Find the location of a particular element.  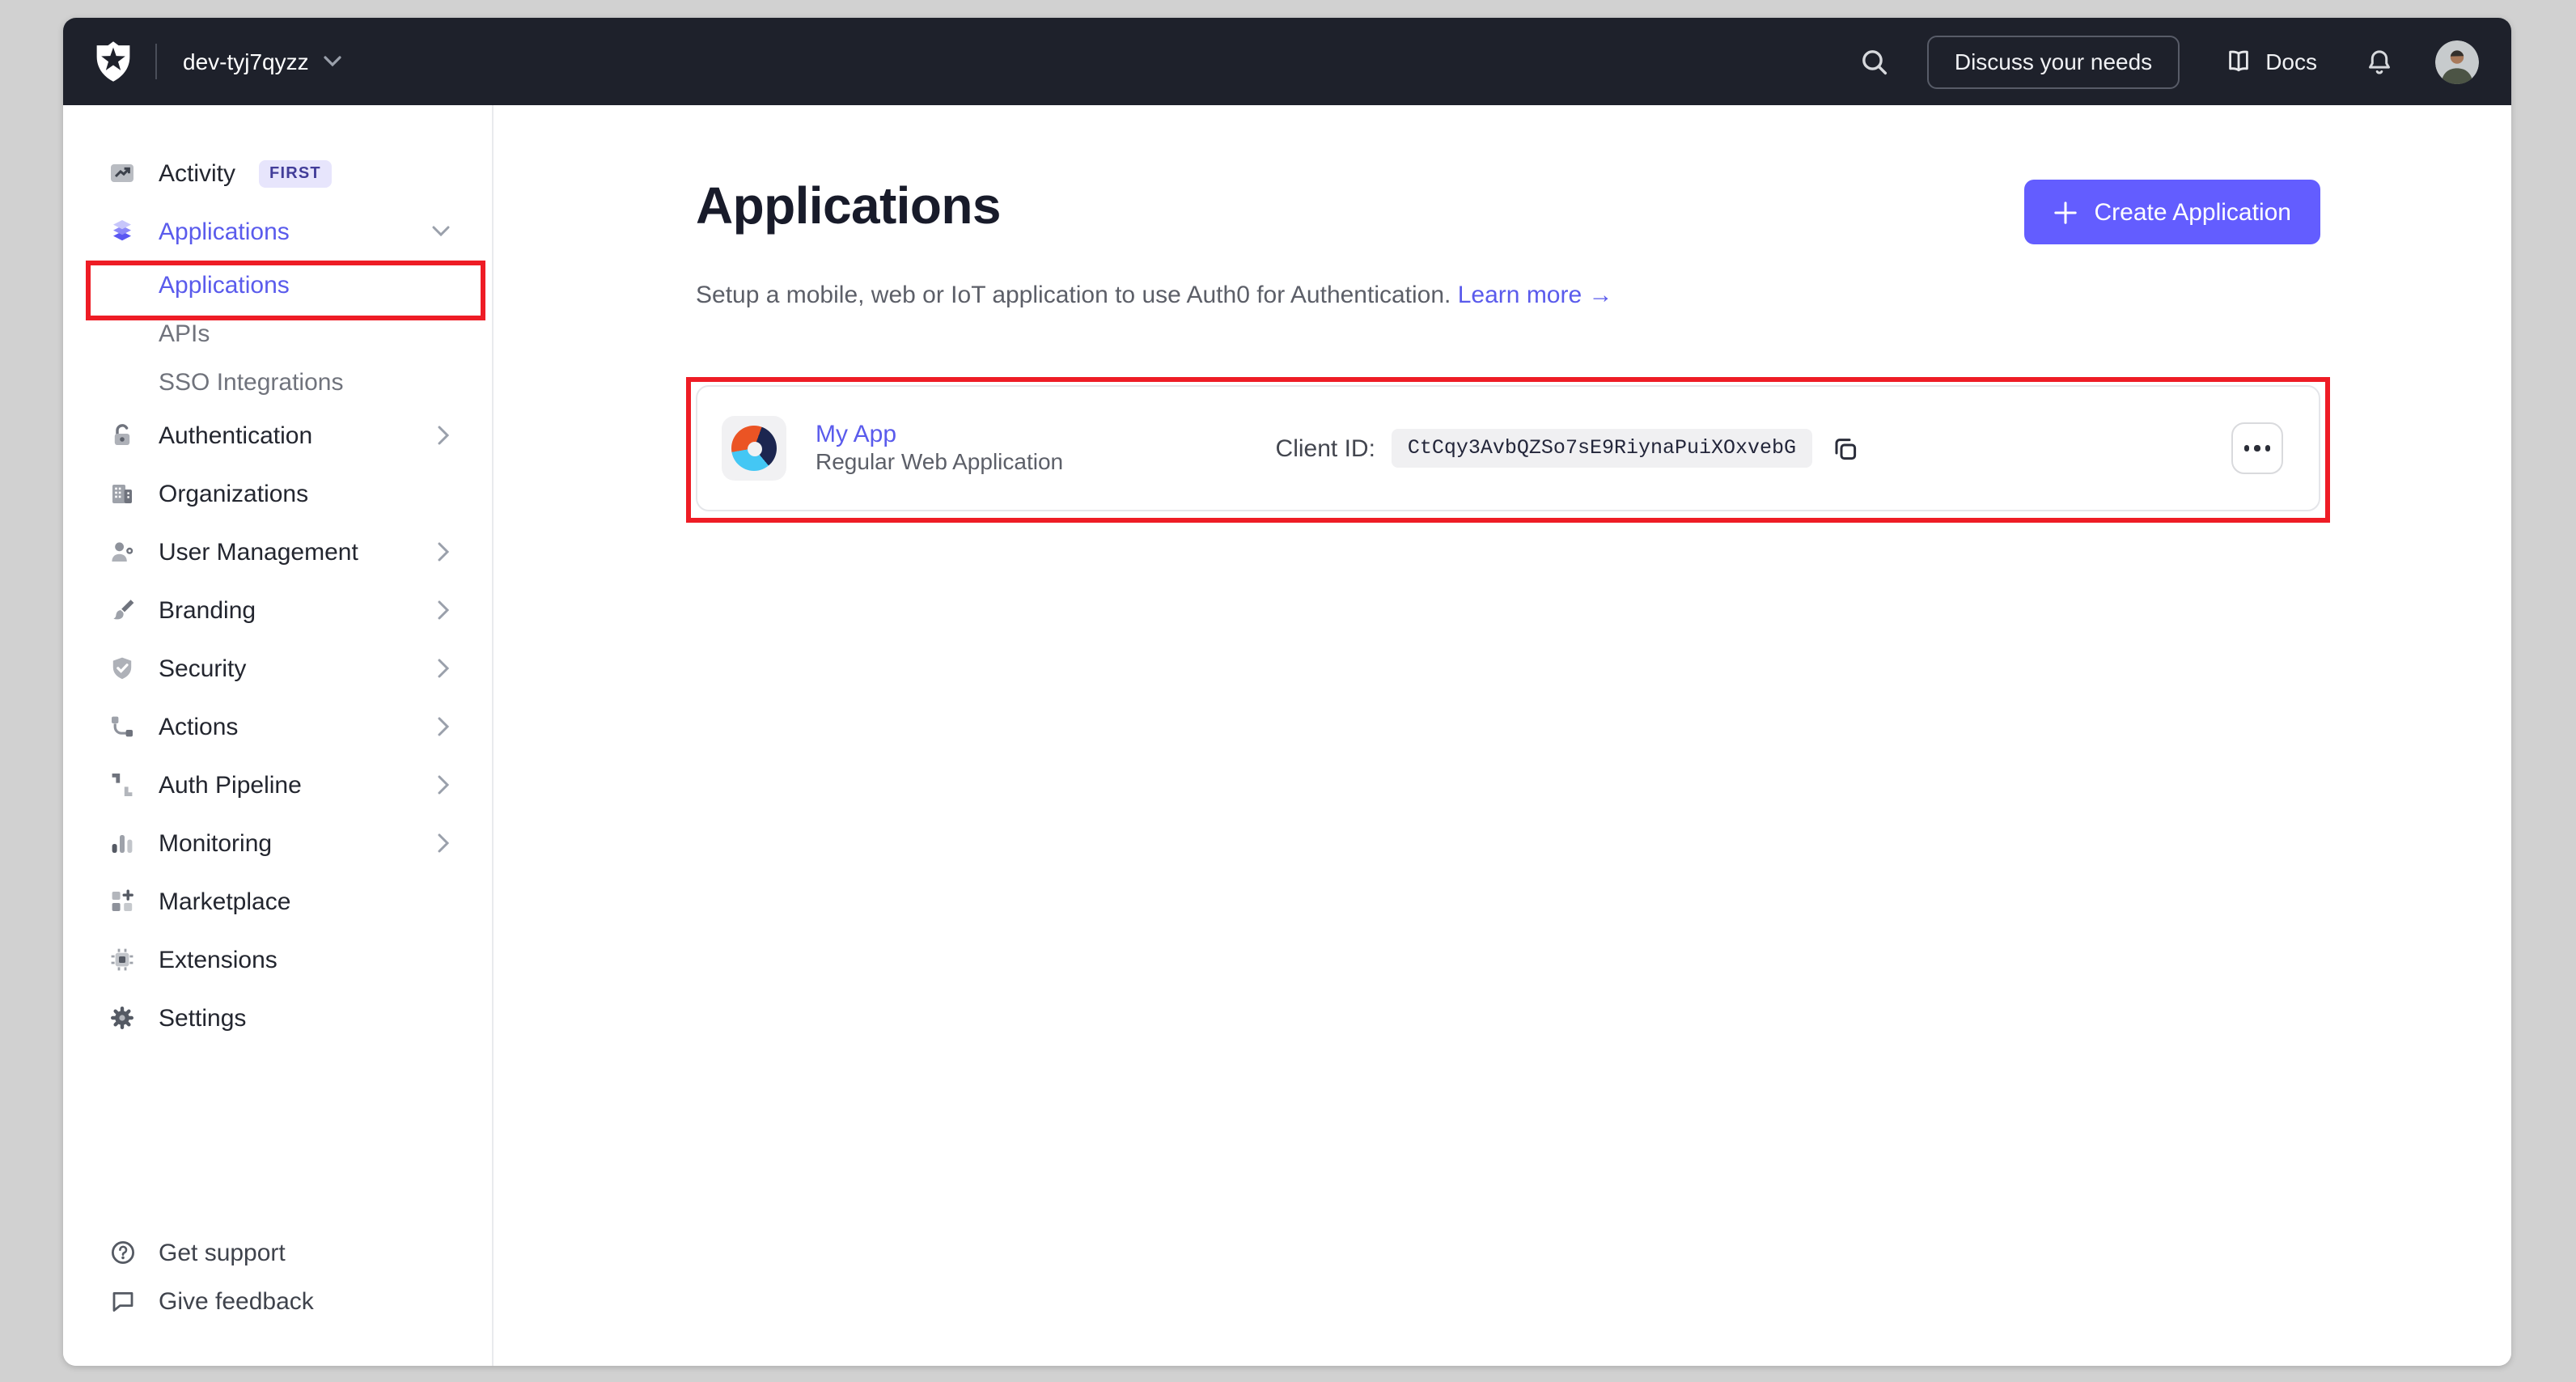

create-application-button: Create Application is located at coordinates (2172, 212).